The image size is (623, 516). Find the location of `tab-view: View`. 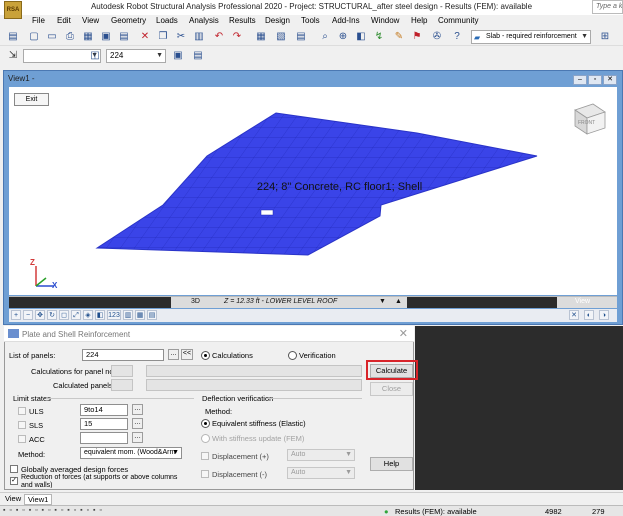

tab-view: View is located at coordinates (13, 499).